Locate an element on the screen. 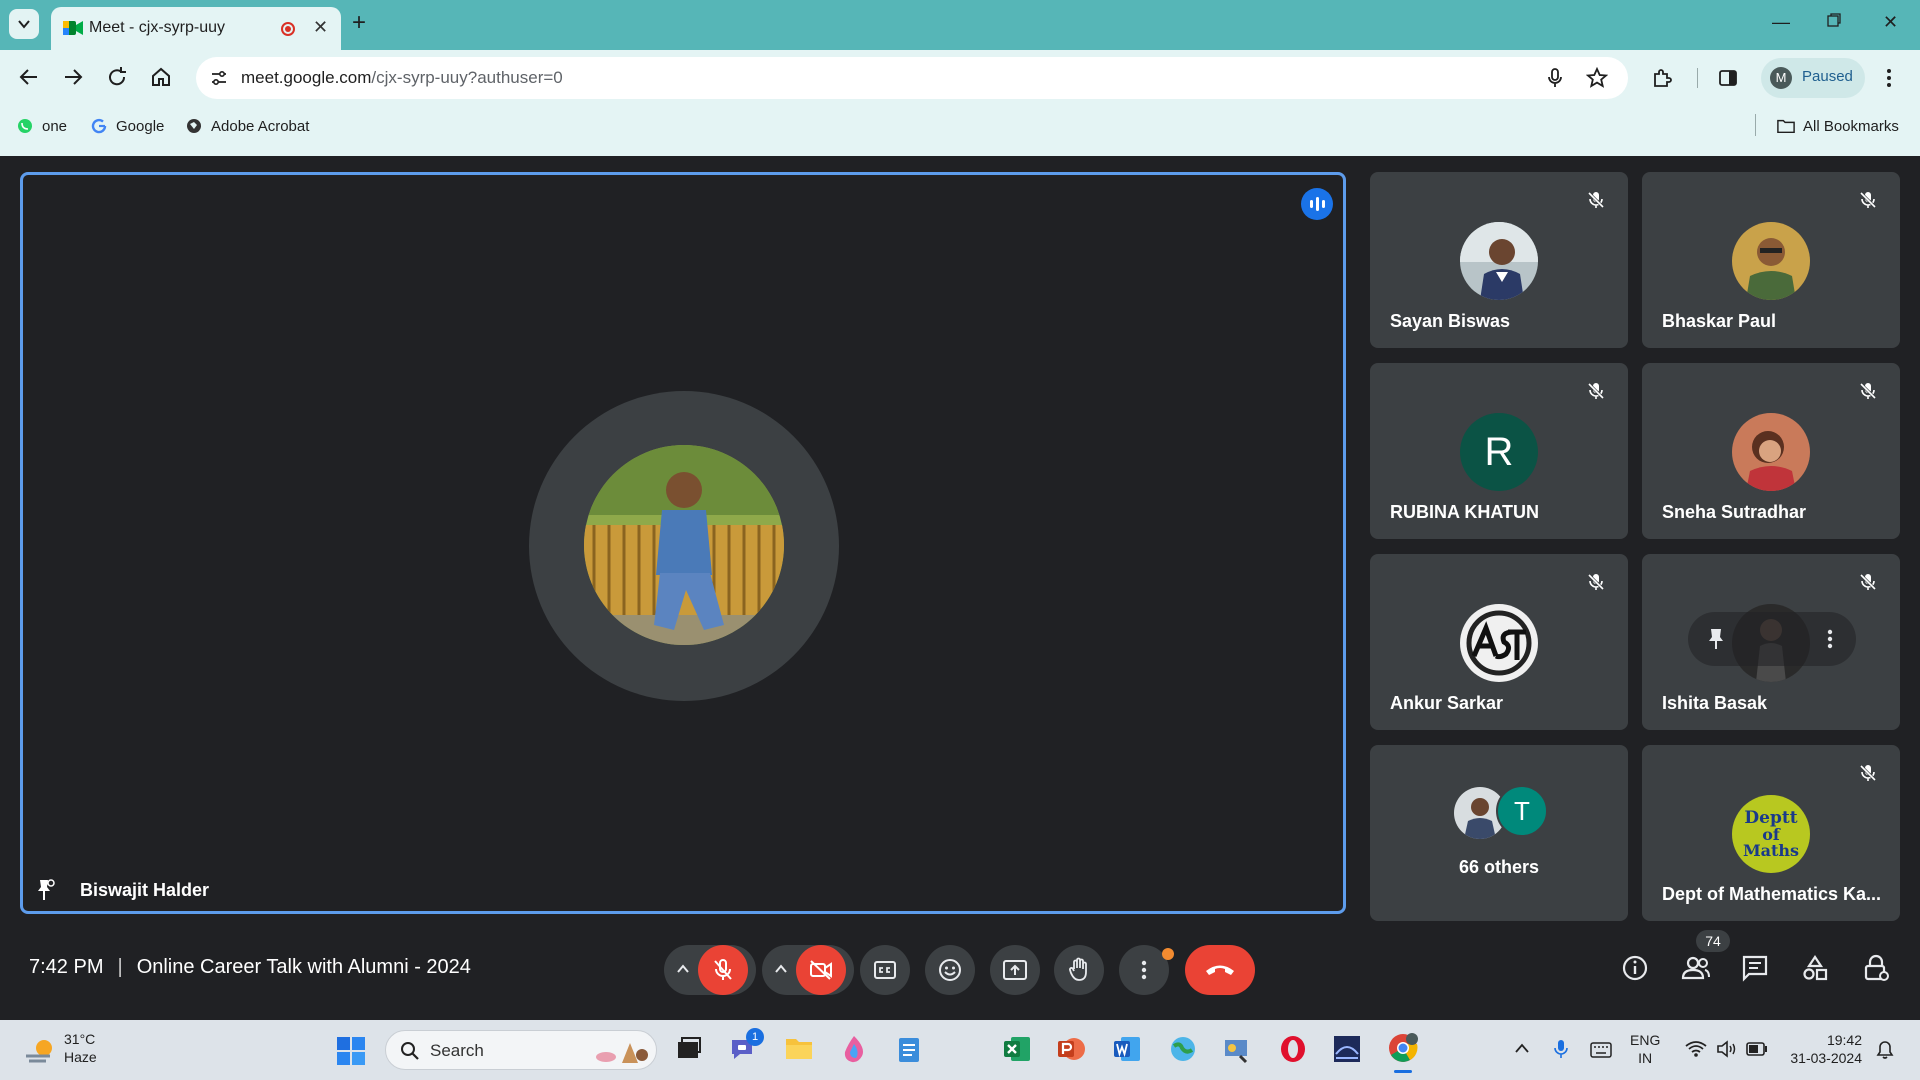 This screenshot has height=1080, width=1920. present-screen-button is located at coordinates (1015, 970).